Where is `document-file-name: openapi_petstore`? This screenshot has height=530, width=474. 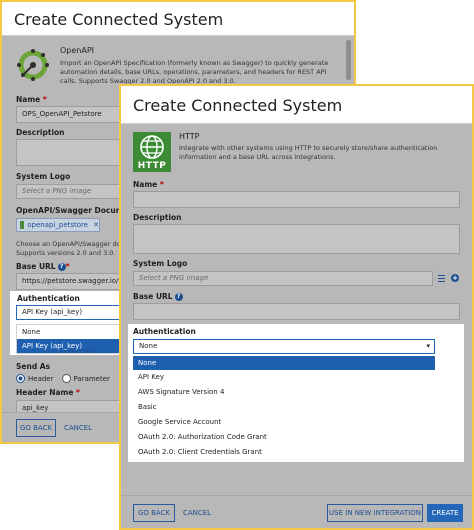
document-file-name: openapi_petstore is located at coordinates (58, 225).